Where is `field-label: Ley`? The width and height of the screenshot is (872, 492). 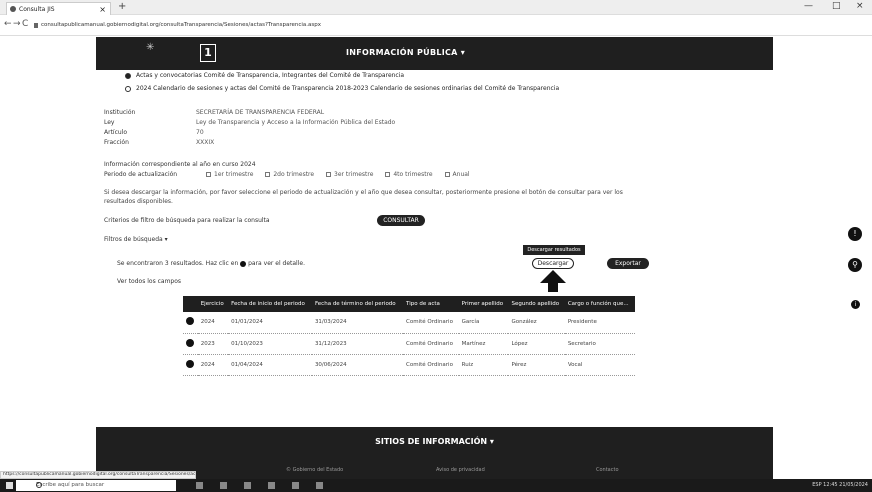
field-label: Ley is located at coordinates (109, 122).